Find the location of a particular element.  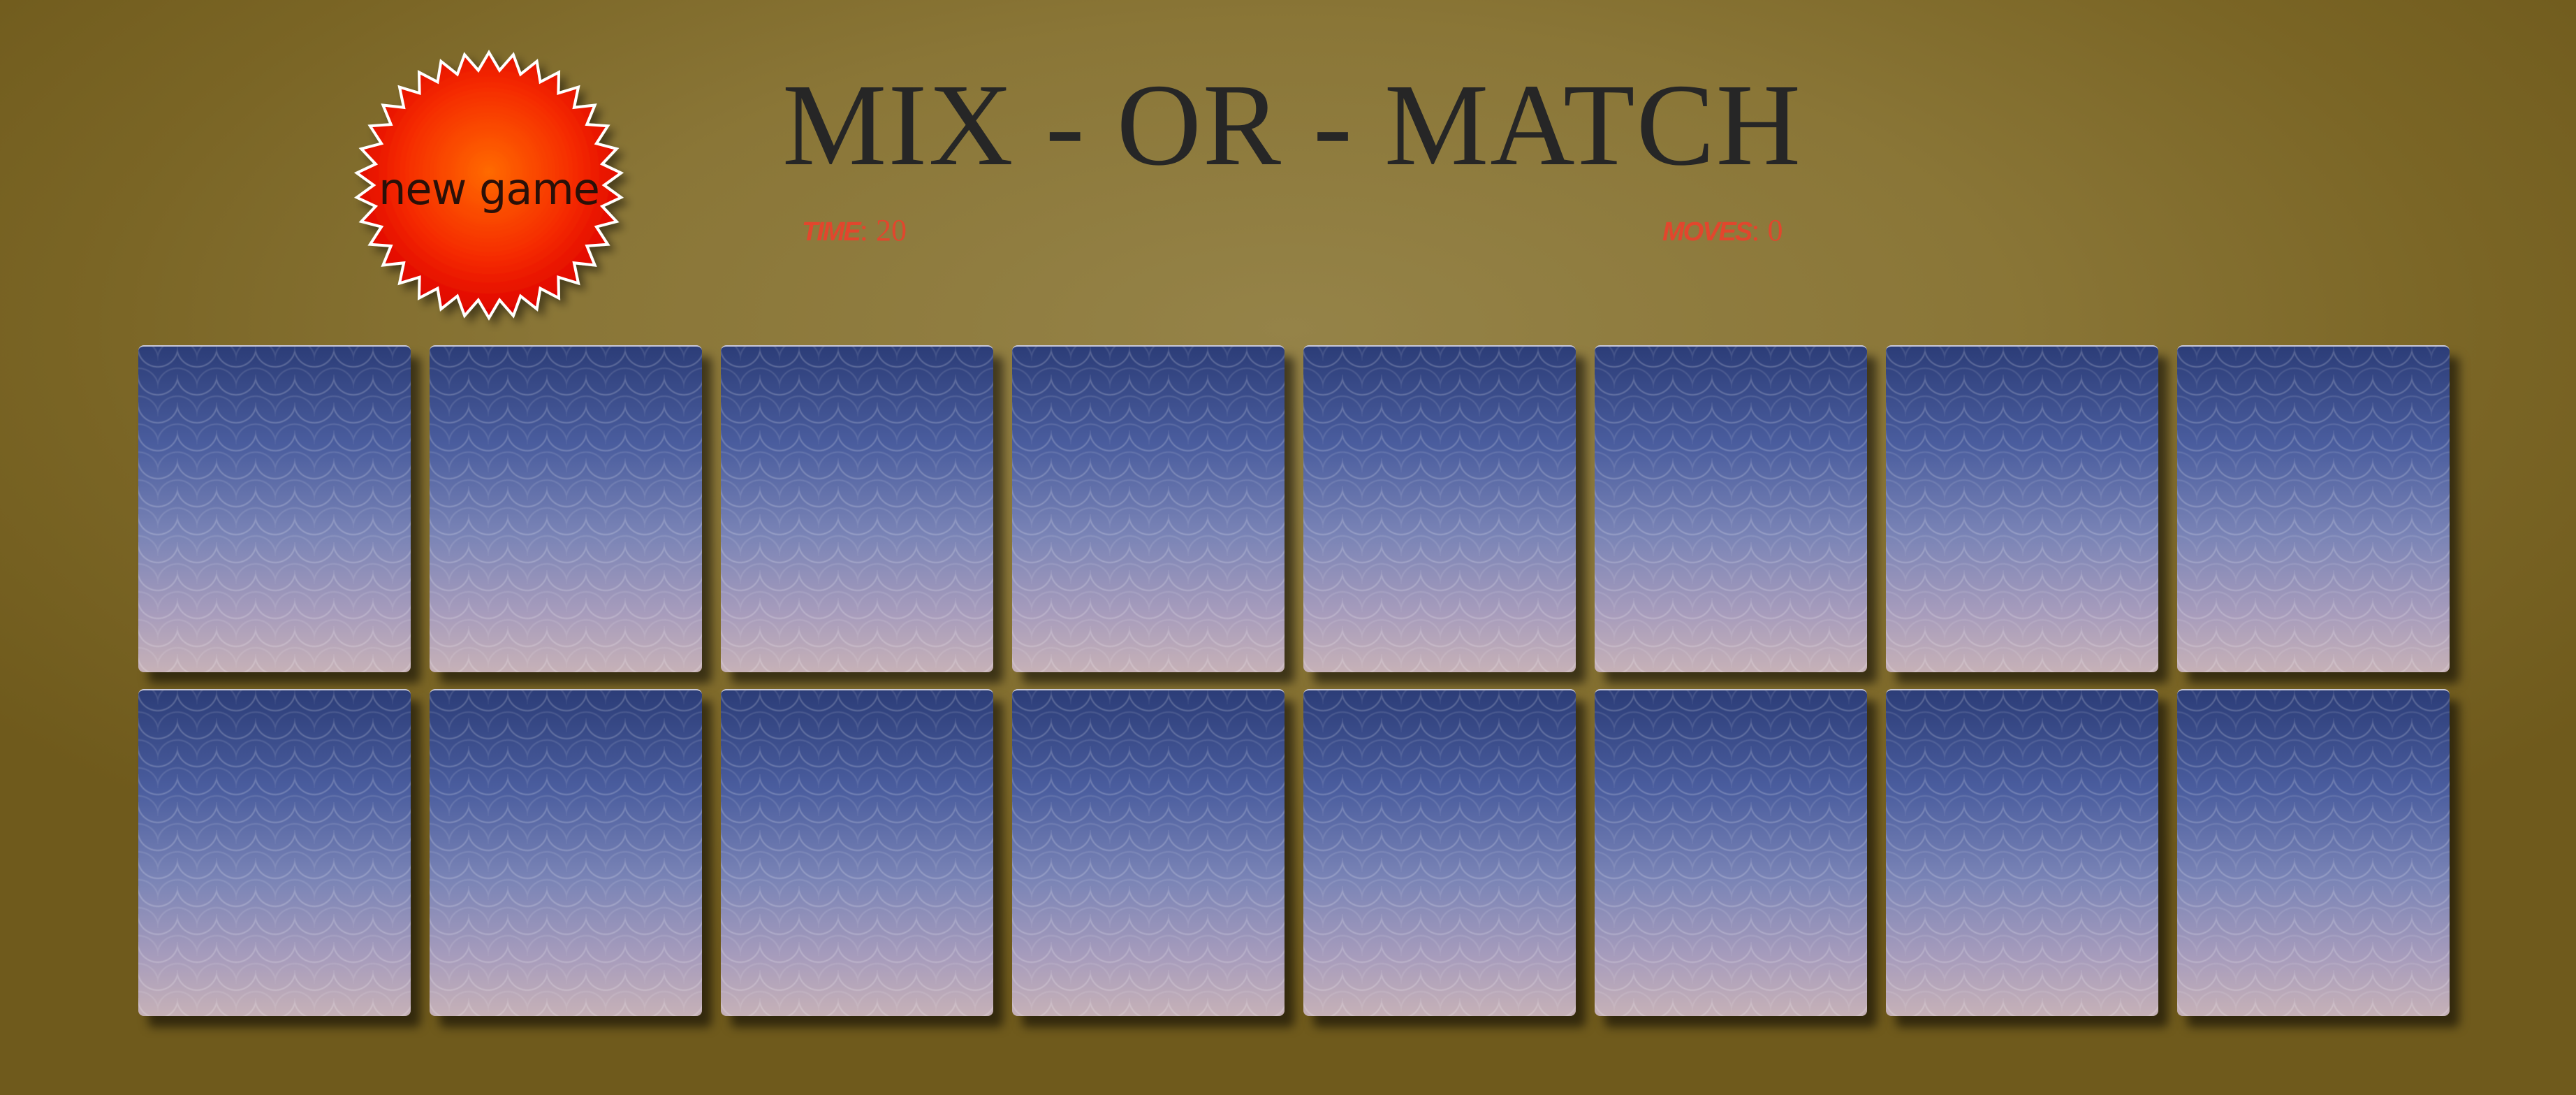

new-game-button: new game is located at coordinates (489, 189).